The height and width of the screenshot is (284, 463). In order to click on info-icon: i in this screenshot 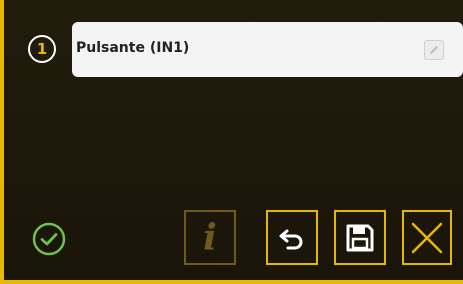, I will do `click(210, 237)`.